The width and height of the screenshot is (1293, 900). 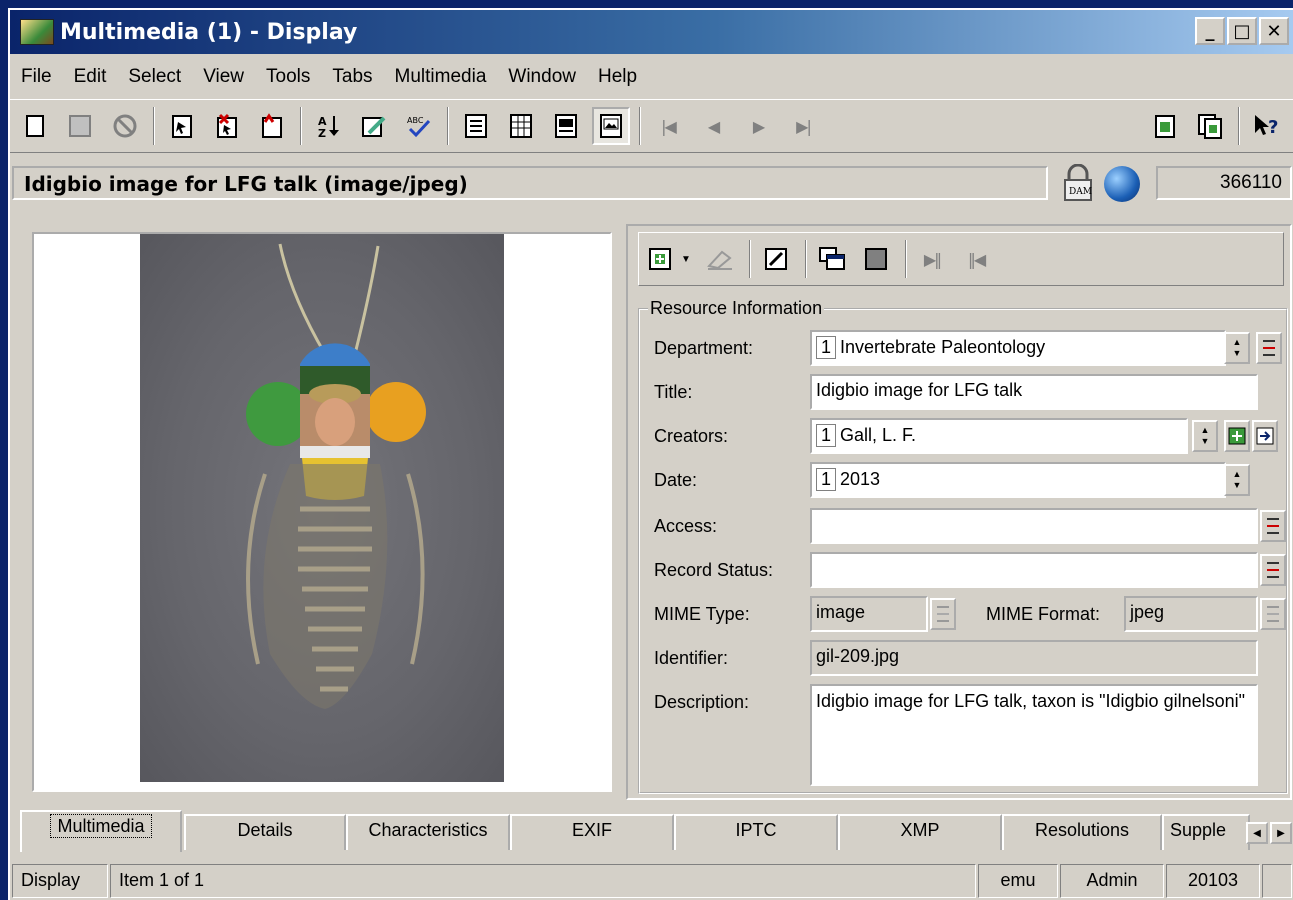 What do you see at coordinates (1210, 126) in the screenshot?
I see `duplicate-record-button` at bounding box center [1210, 126].